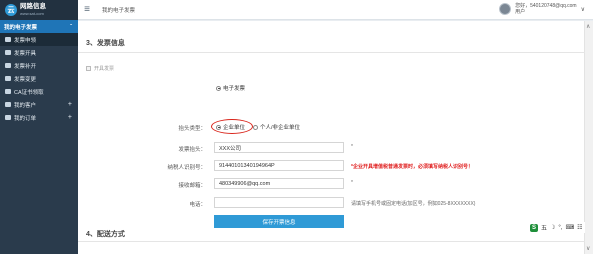 The image size is (593, 254). What do you see at coordinates (25, 40) in the screenshot?
I see `sidebar-item-label: 发票申领` at bounding box center [25, 40].